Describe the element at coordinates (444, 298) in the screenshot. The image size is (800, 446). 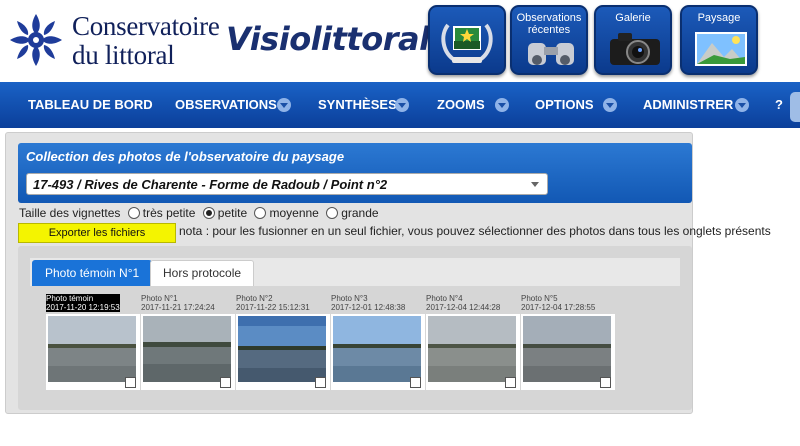
I see `photo-title: Photo N°4` at that location.